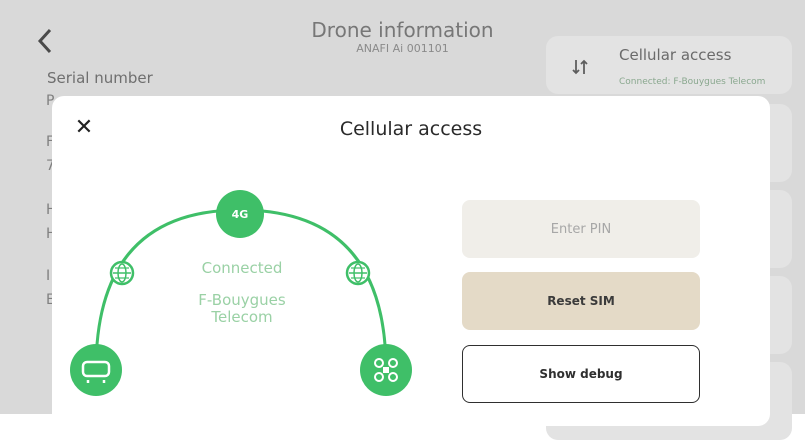 The width and height of the screenshot is (805, 440). What do you see at coordinates (581, 374) in the screenshot?
I see `show-debug-button: Show debug` at bounding box center [581, 374].